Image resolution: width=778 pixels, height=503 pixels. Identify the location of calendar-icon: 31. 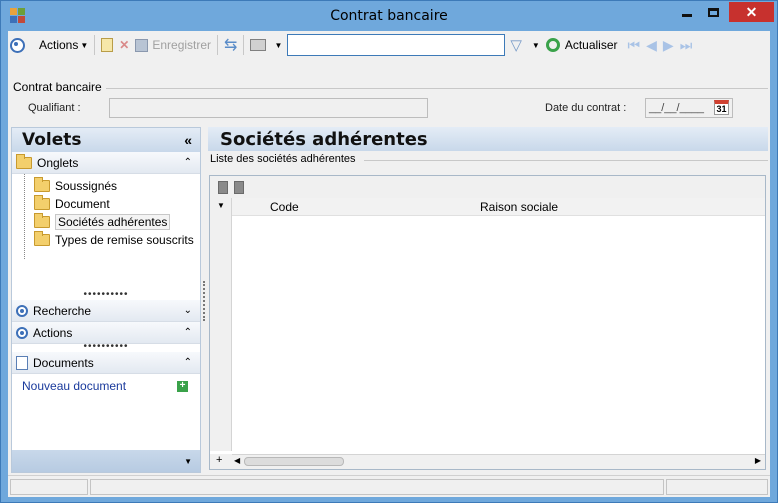
(721, 107).